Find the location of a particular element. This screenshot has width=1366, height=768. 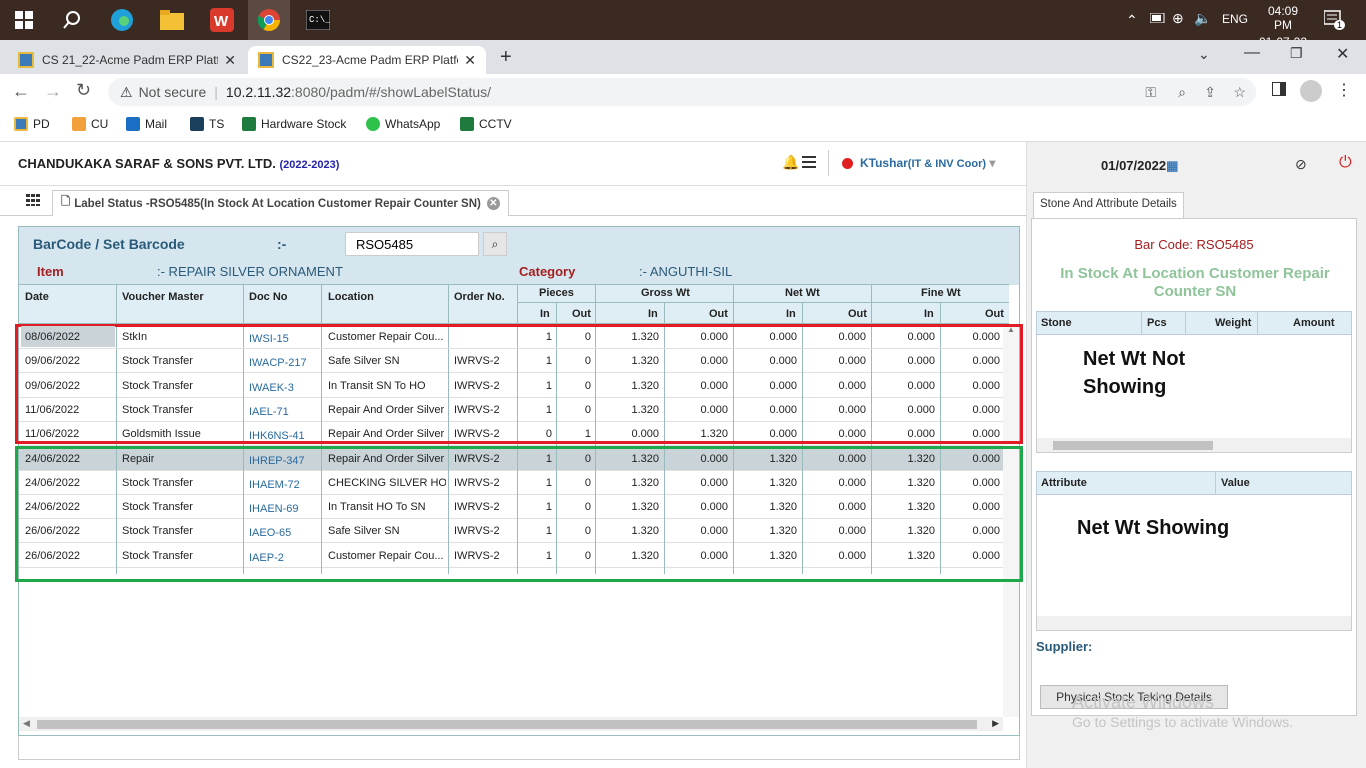

eye-slash-icon: ⊘ is located at coordinates (1301, 164).